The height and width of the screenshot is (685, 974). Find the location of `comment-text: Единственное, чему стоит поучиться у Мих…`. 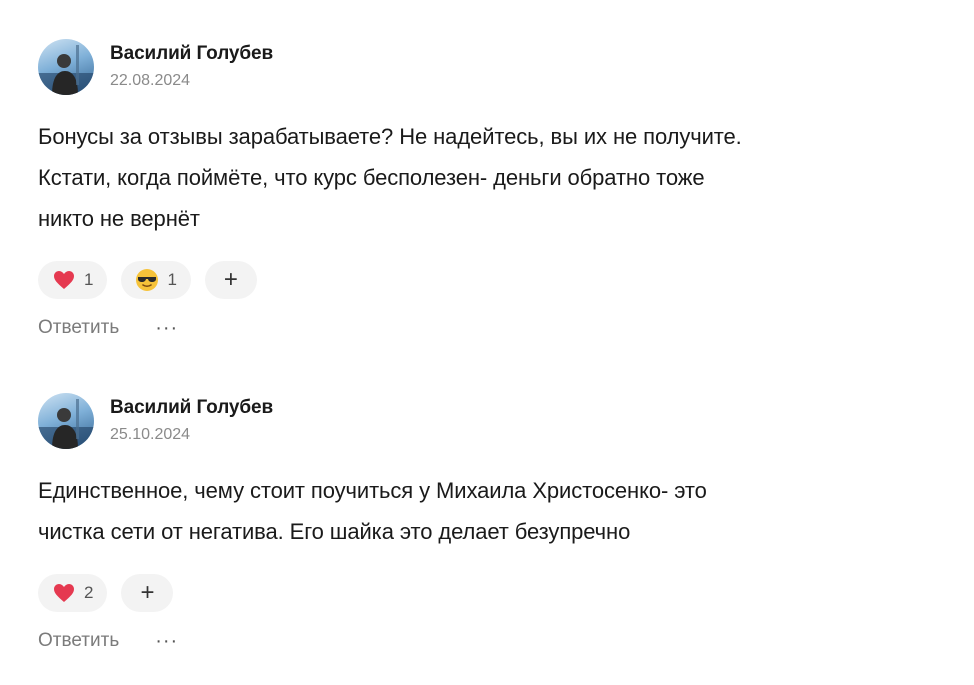

comment-text: Единственное, чему стоит поучиться у Мих… is located at coordinates (478, 511).